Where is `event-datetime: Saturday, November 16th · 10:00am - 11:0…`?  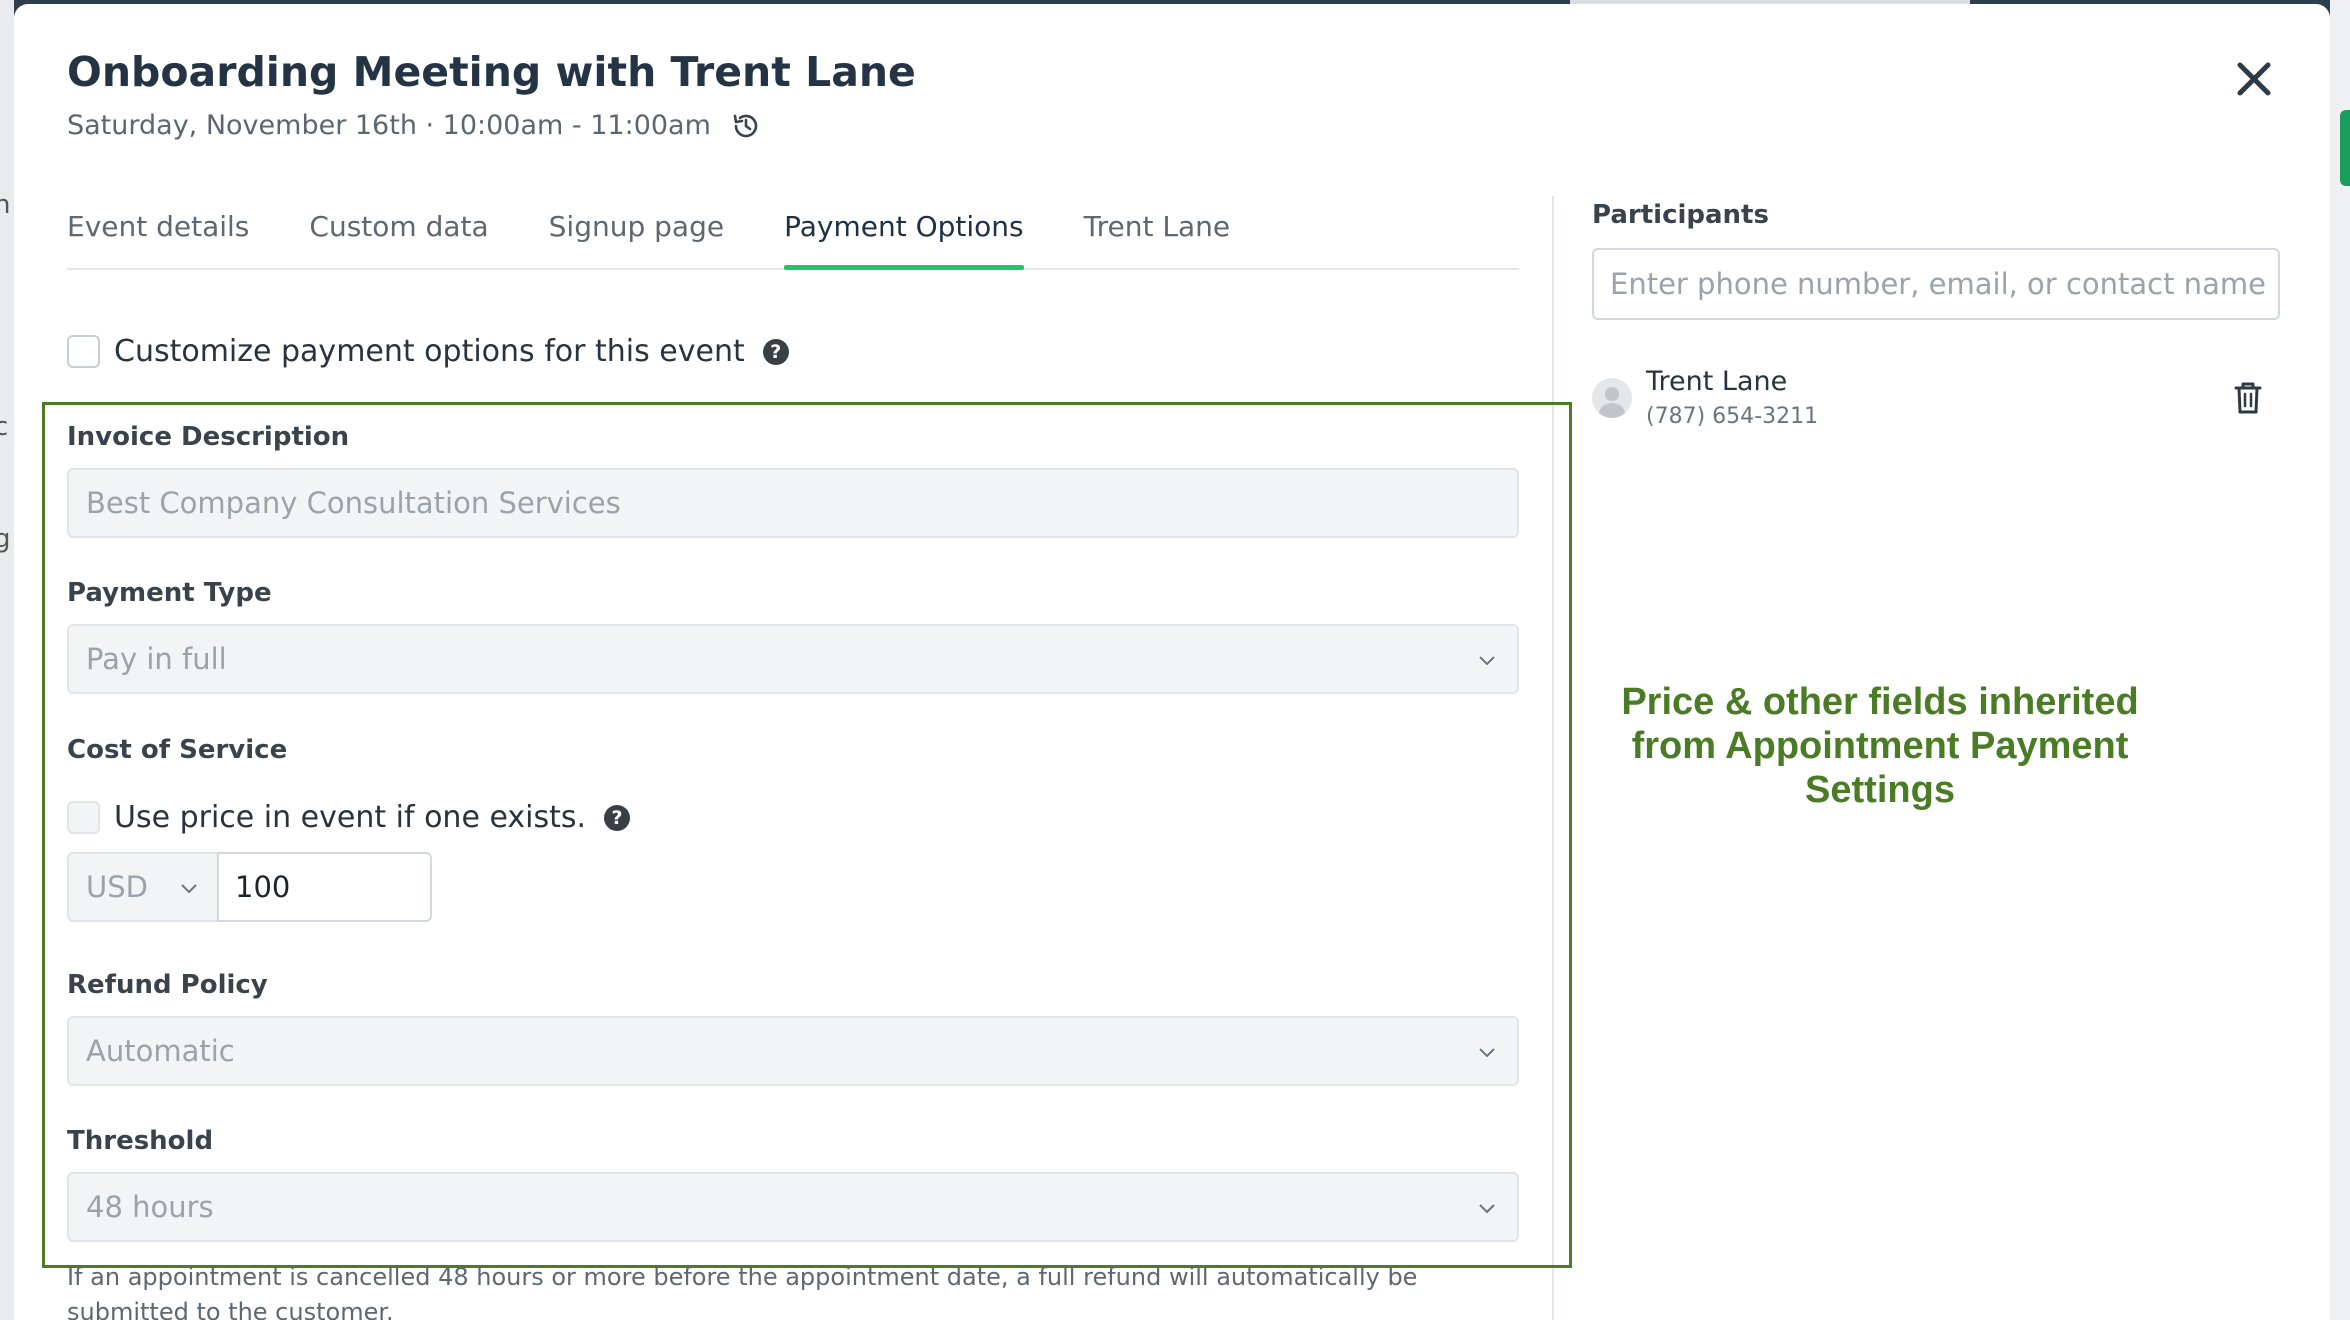 event-datetime: Saturday, November 16th · 10:00am - 11:0… is located at coordinates (389, 125).